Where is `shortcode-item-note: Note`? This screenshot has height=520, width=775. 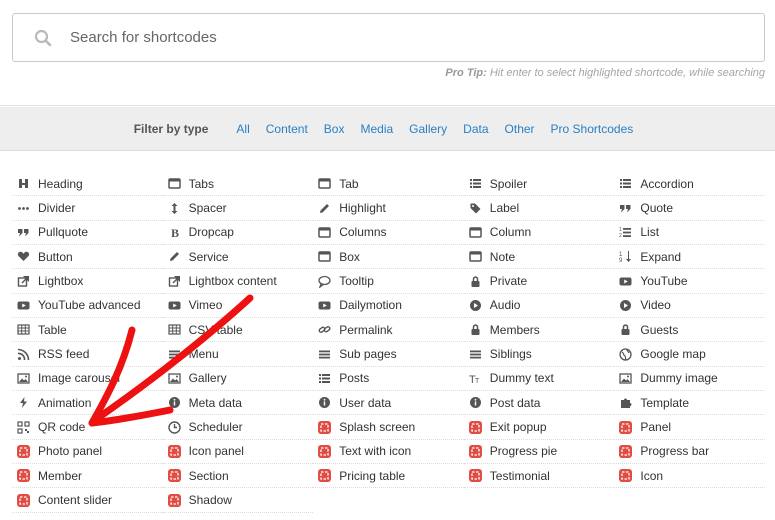
shortcode-item-note: Note is located at coordinates (539, 257).